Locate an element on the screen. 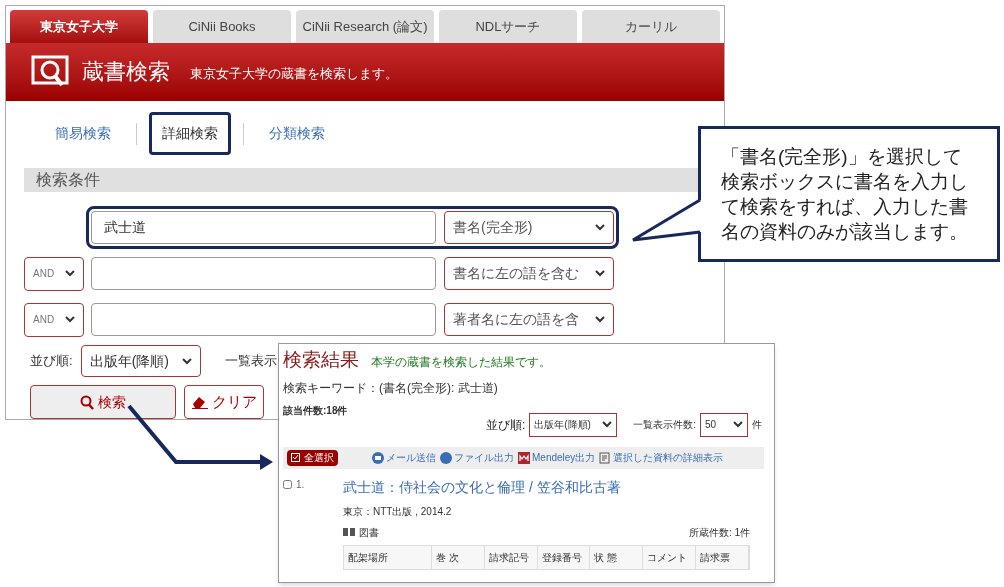 The image size is (1004, 587). mendeley-logo-icon is located at coordinates (524, 457).